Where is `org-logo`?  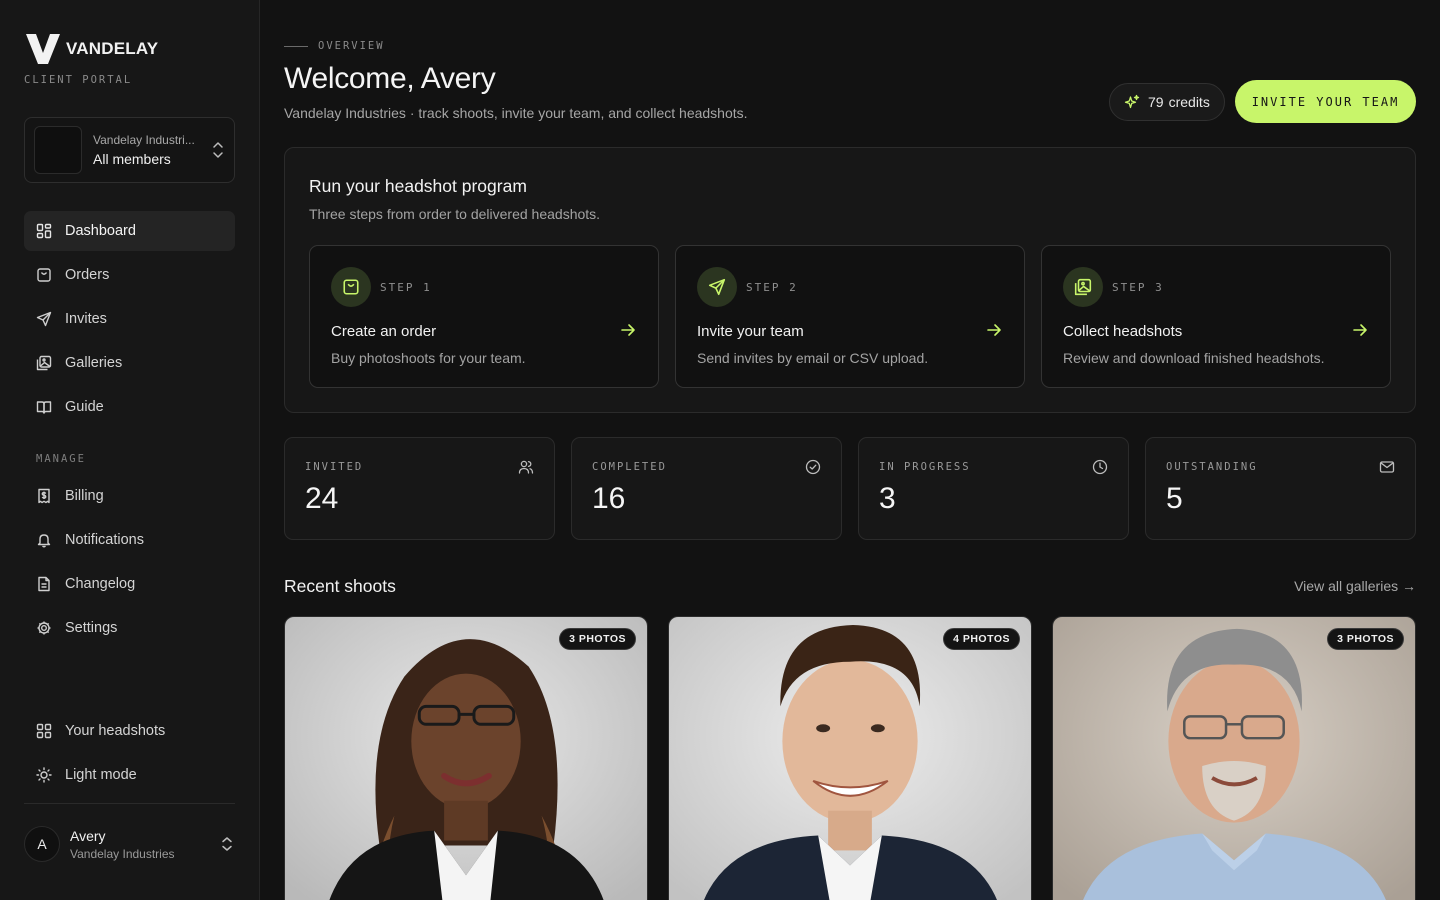 org-logo is located at coordinates (58, 150).